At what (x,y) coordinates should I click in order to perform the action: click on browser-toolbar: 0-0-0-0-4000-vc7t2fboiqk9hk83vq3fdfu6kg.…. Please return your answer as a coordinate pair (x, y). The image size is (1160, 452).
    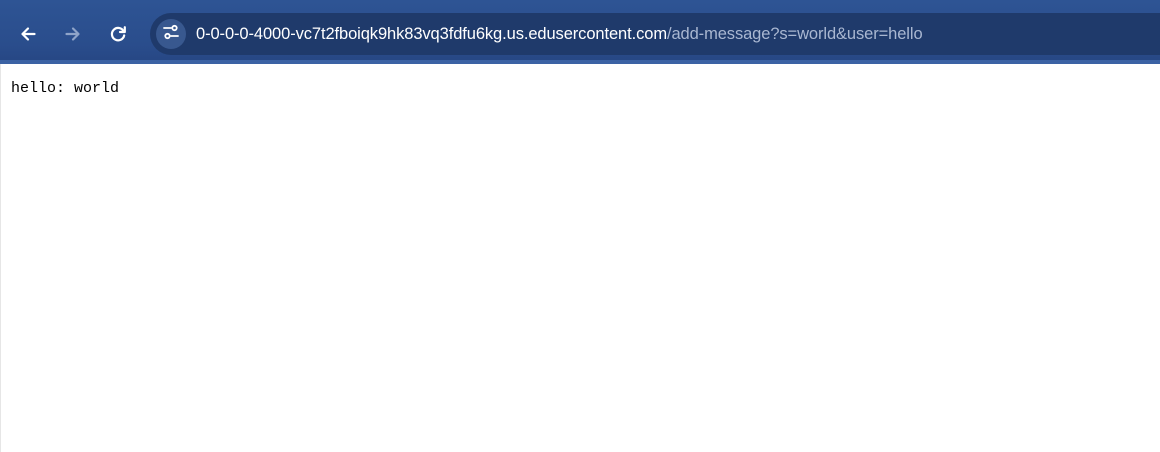
    Looking at the image, I should click on (580, 32).